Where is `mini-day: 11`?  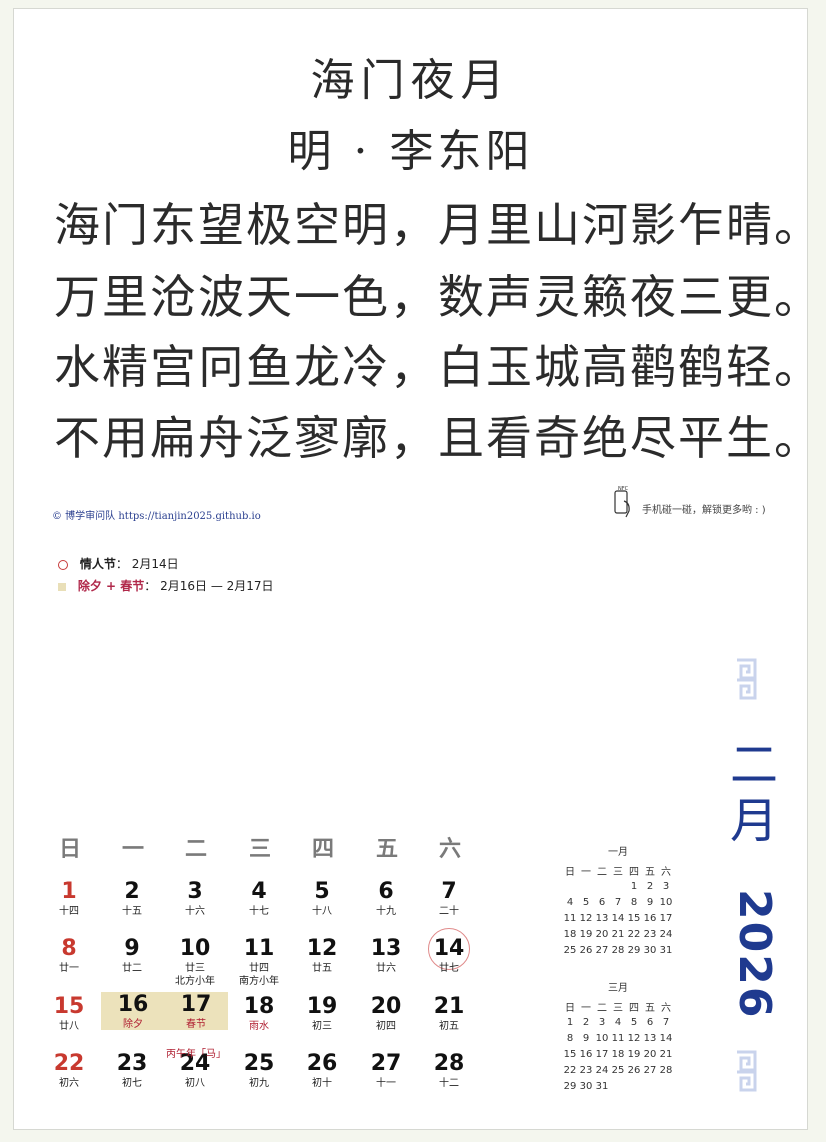 mini-day: 11 is located at coordinates (570, 918).